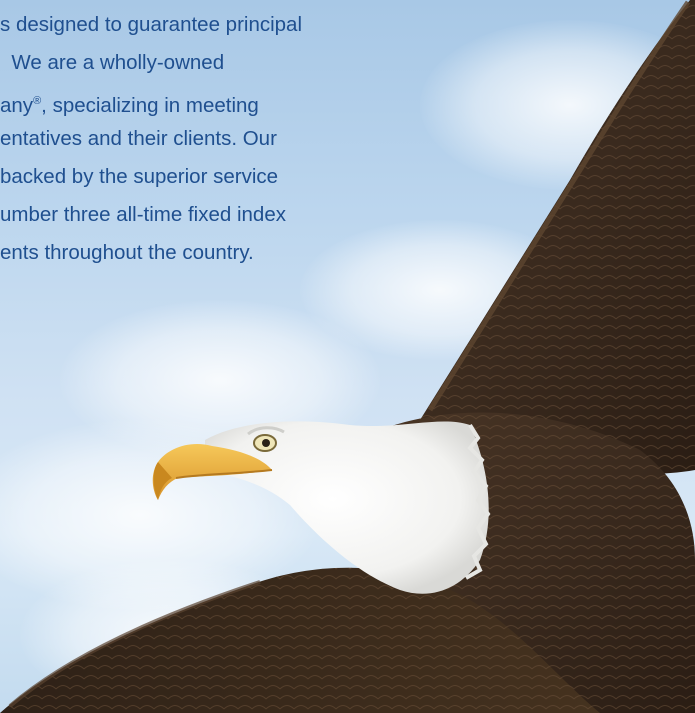  I want to click on intro-line-2: We are a wholly-owned, so click(112, 62).